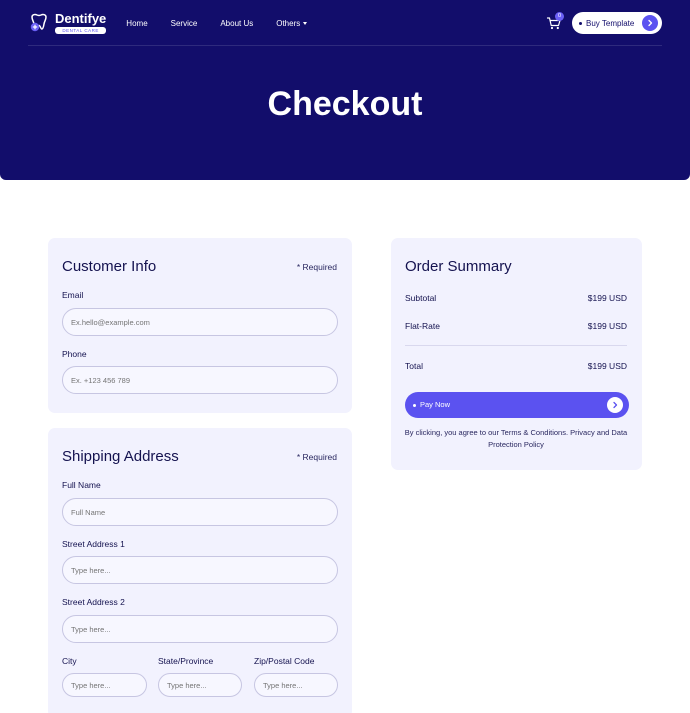 The height and width of the screenshot is (713, 690). I want to click on state-province-field, so click(200, 685).